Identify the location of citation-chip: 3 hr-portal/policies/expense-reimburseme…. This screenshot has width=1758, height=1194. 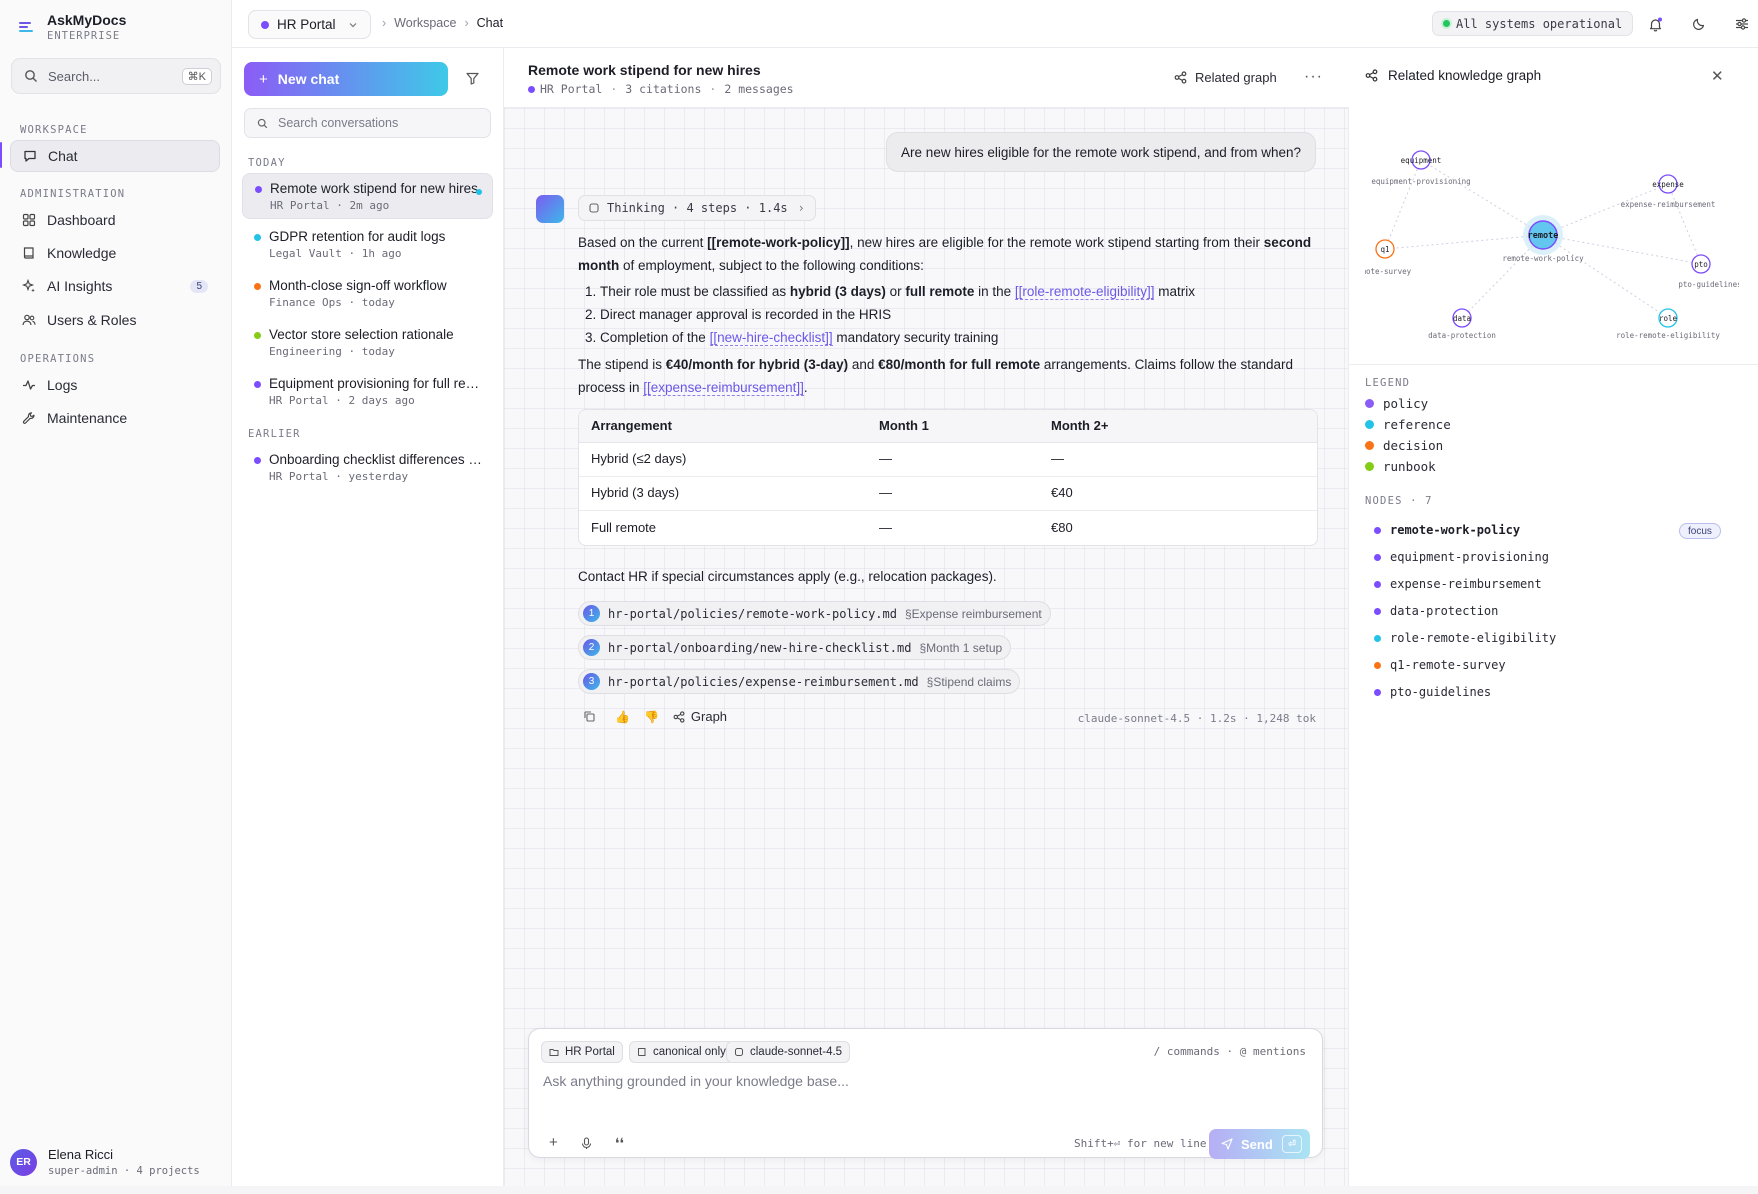
(799, 681).